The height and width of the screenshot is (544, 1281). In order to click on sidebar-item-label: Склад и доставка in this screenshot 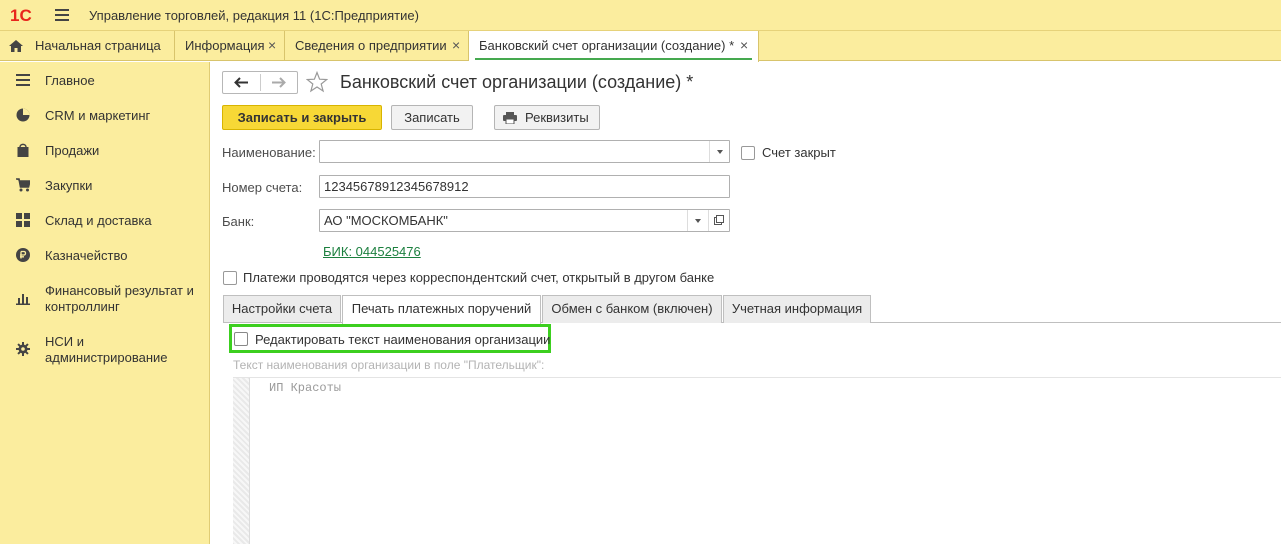, I will do `click(98, 220)`.